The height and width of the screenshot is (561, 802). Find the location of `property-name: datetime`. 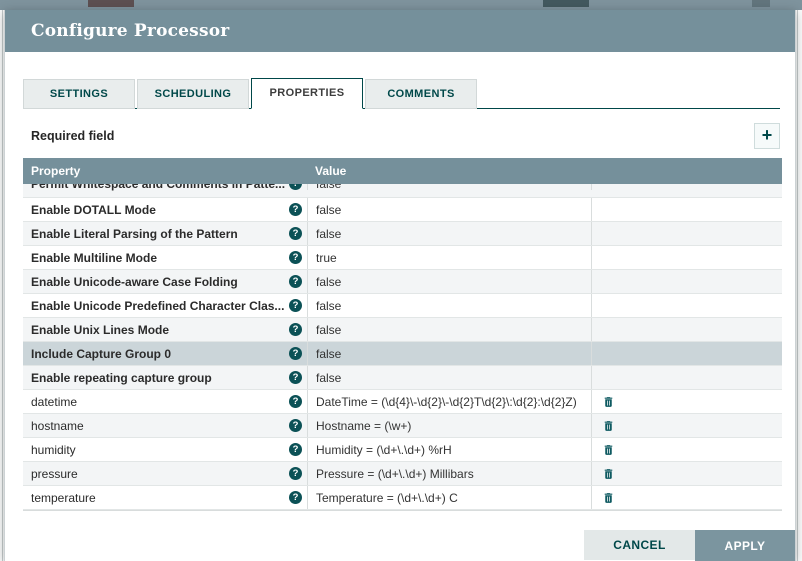

property-name: datetime is located at coordinates (54, 401).